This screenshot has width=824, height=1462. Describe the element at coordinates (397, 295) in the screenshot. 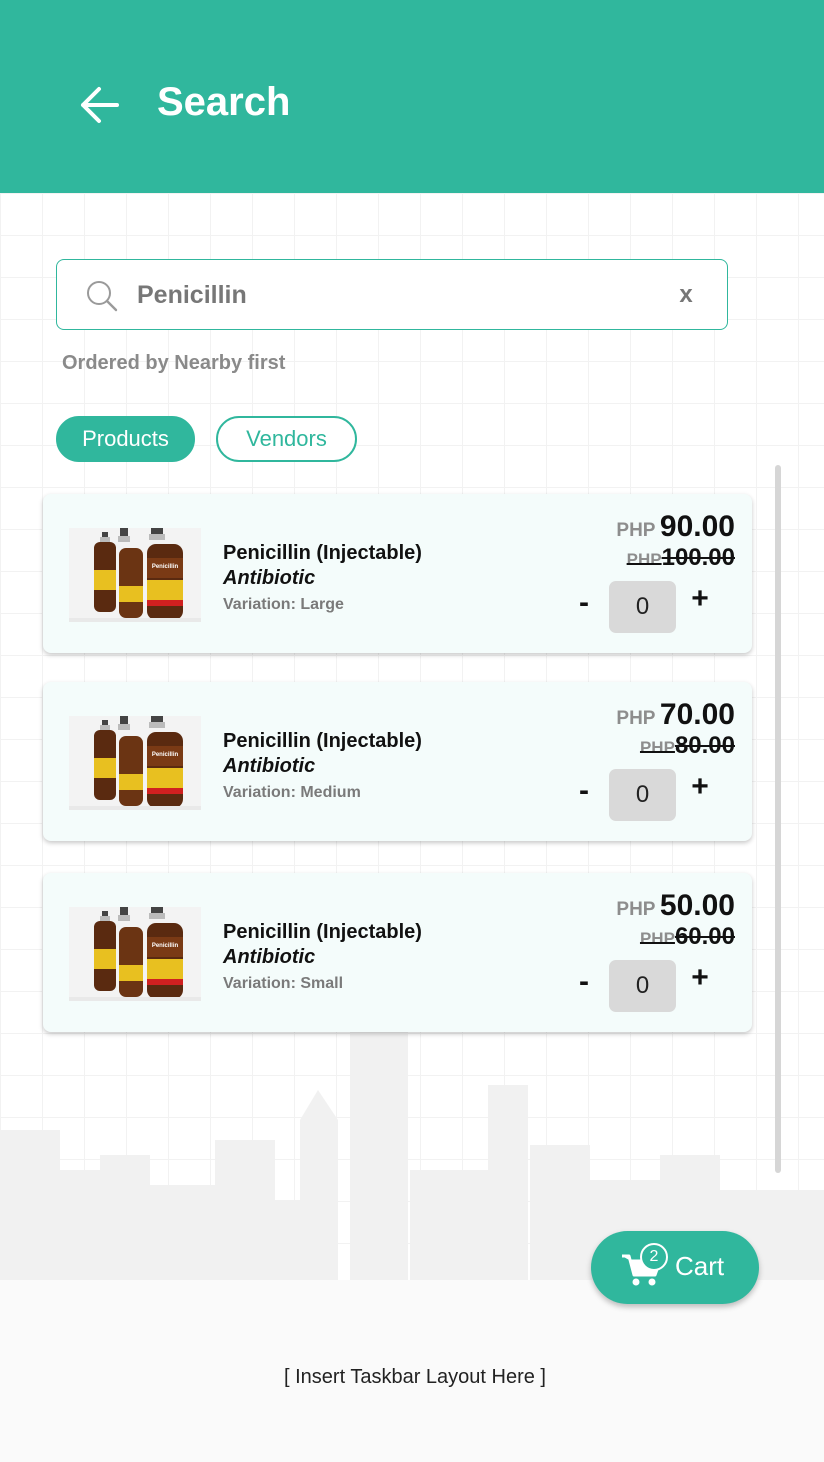

I see `search-input` at that location.